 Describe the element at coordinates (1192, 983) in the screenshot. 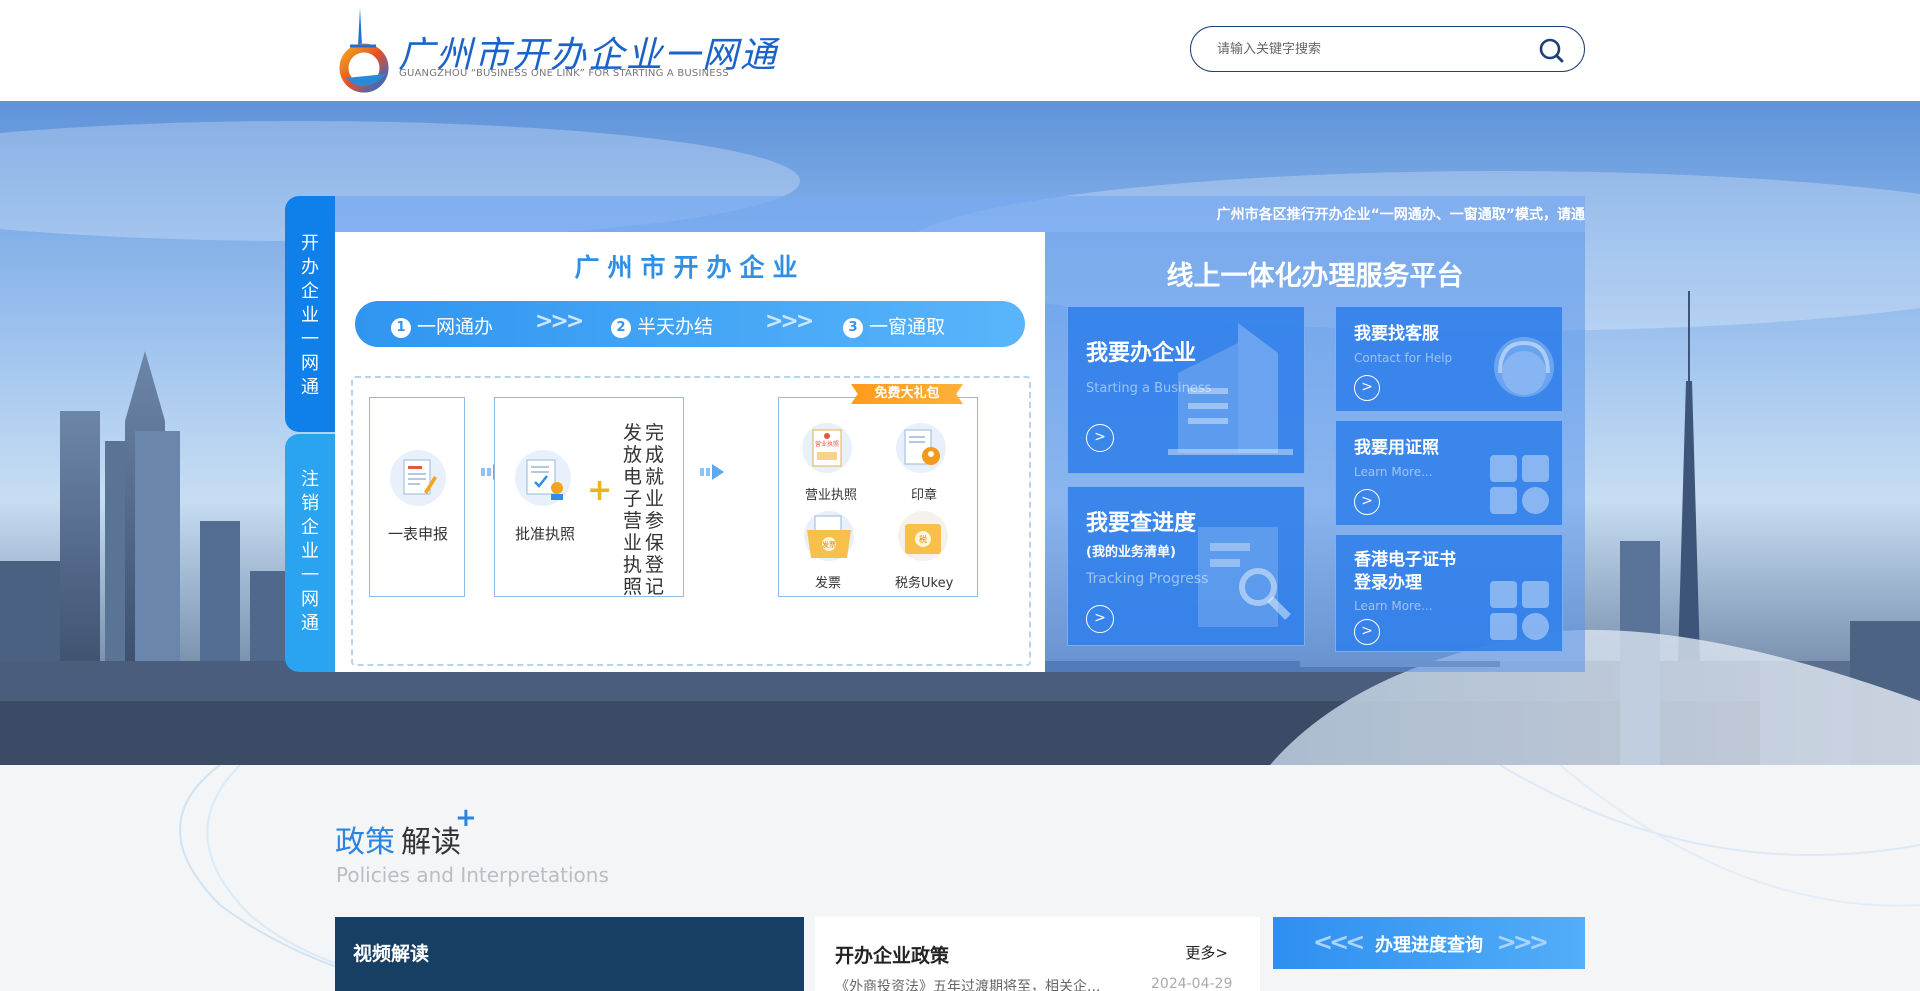

I see `policy-item-date: 2024-04-29` at that location.